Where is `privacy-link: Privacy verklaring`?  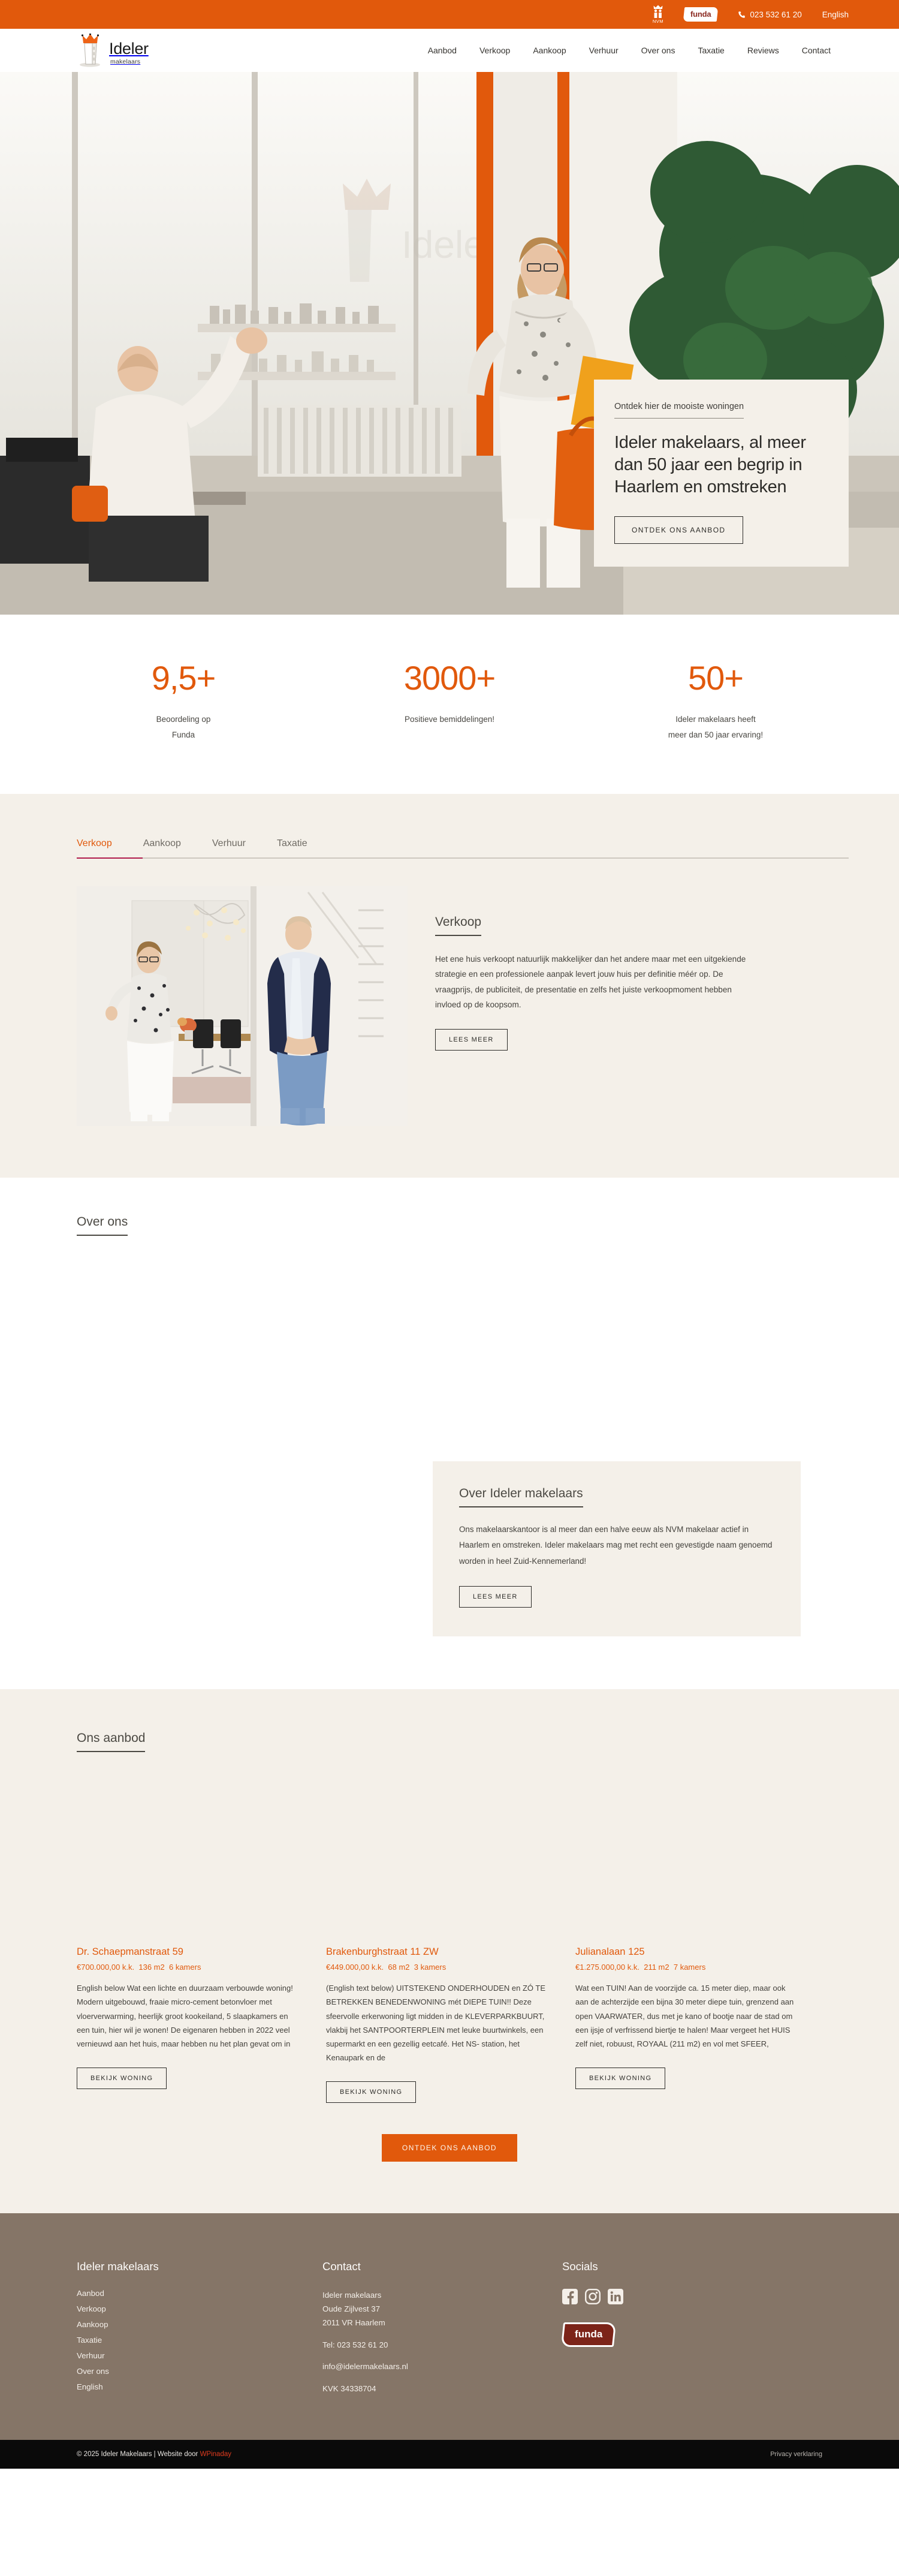 privacy-link: Privacy verklaring is located at coordinates (810, 2454).